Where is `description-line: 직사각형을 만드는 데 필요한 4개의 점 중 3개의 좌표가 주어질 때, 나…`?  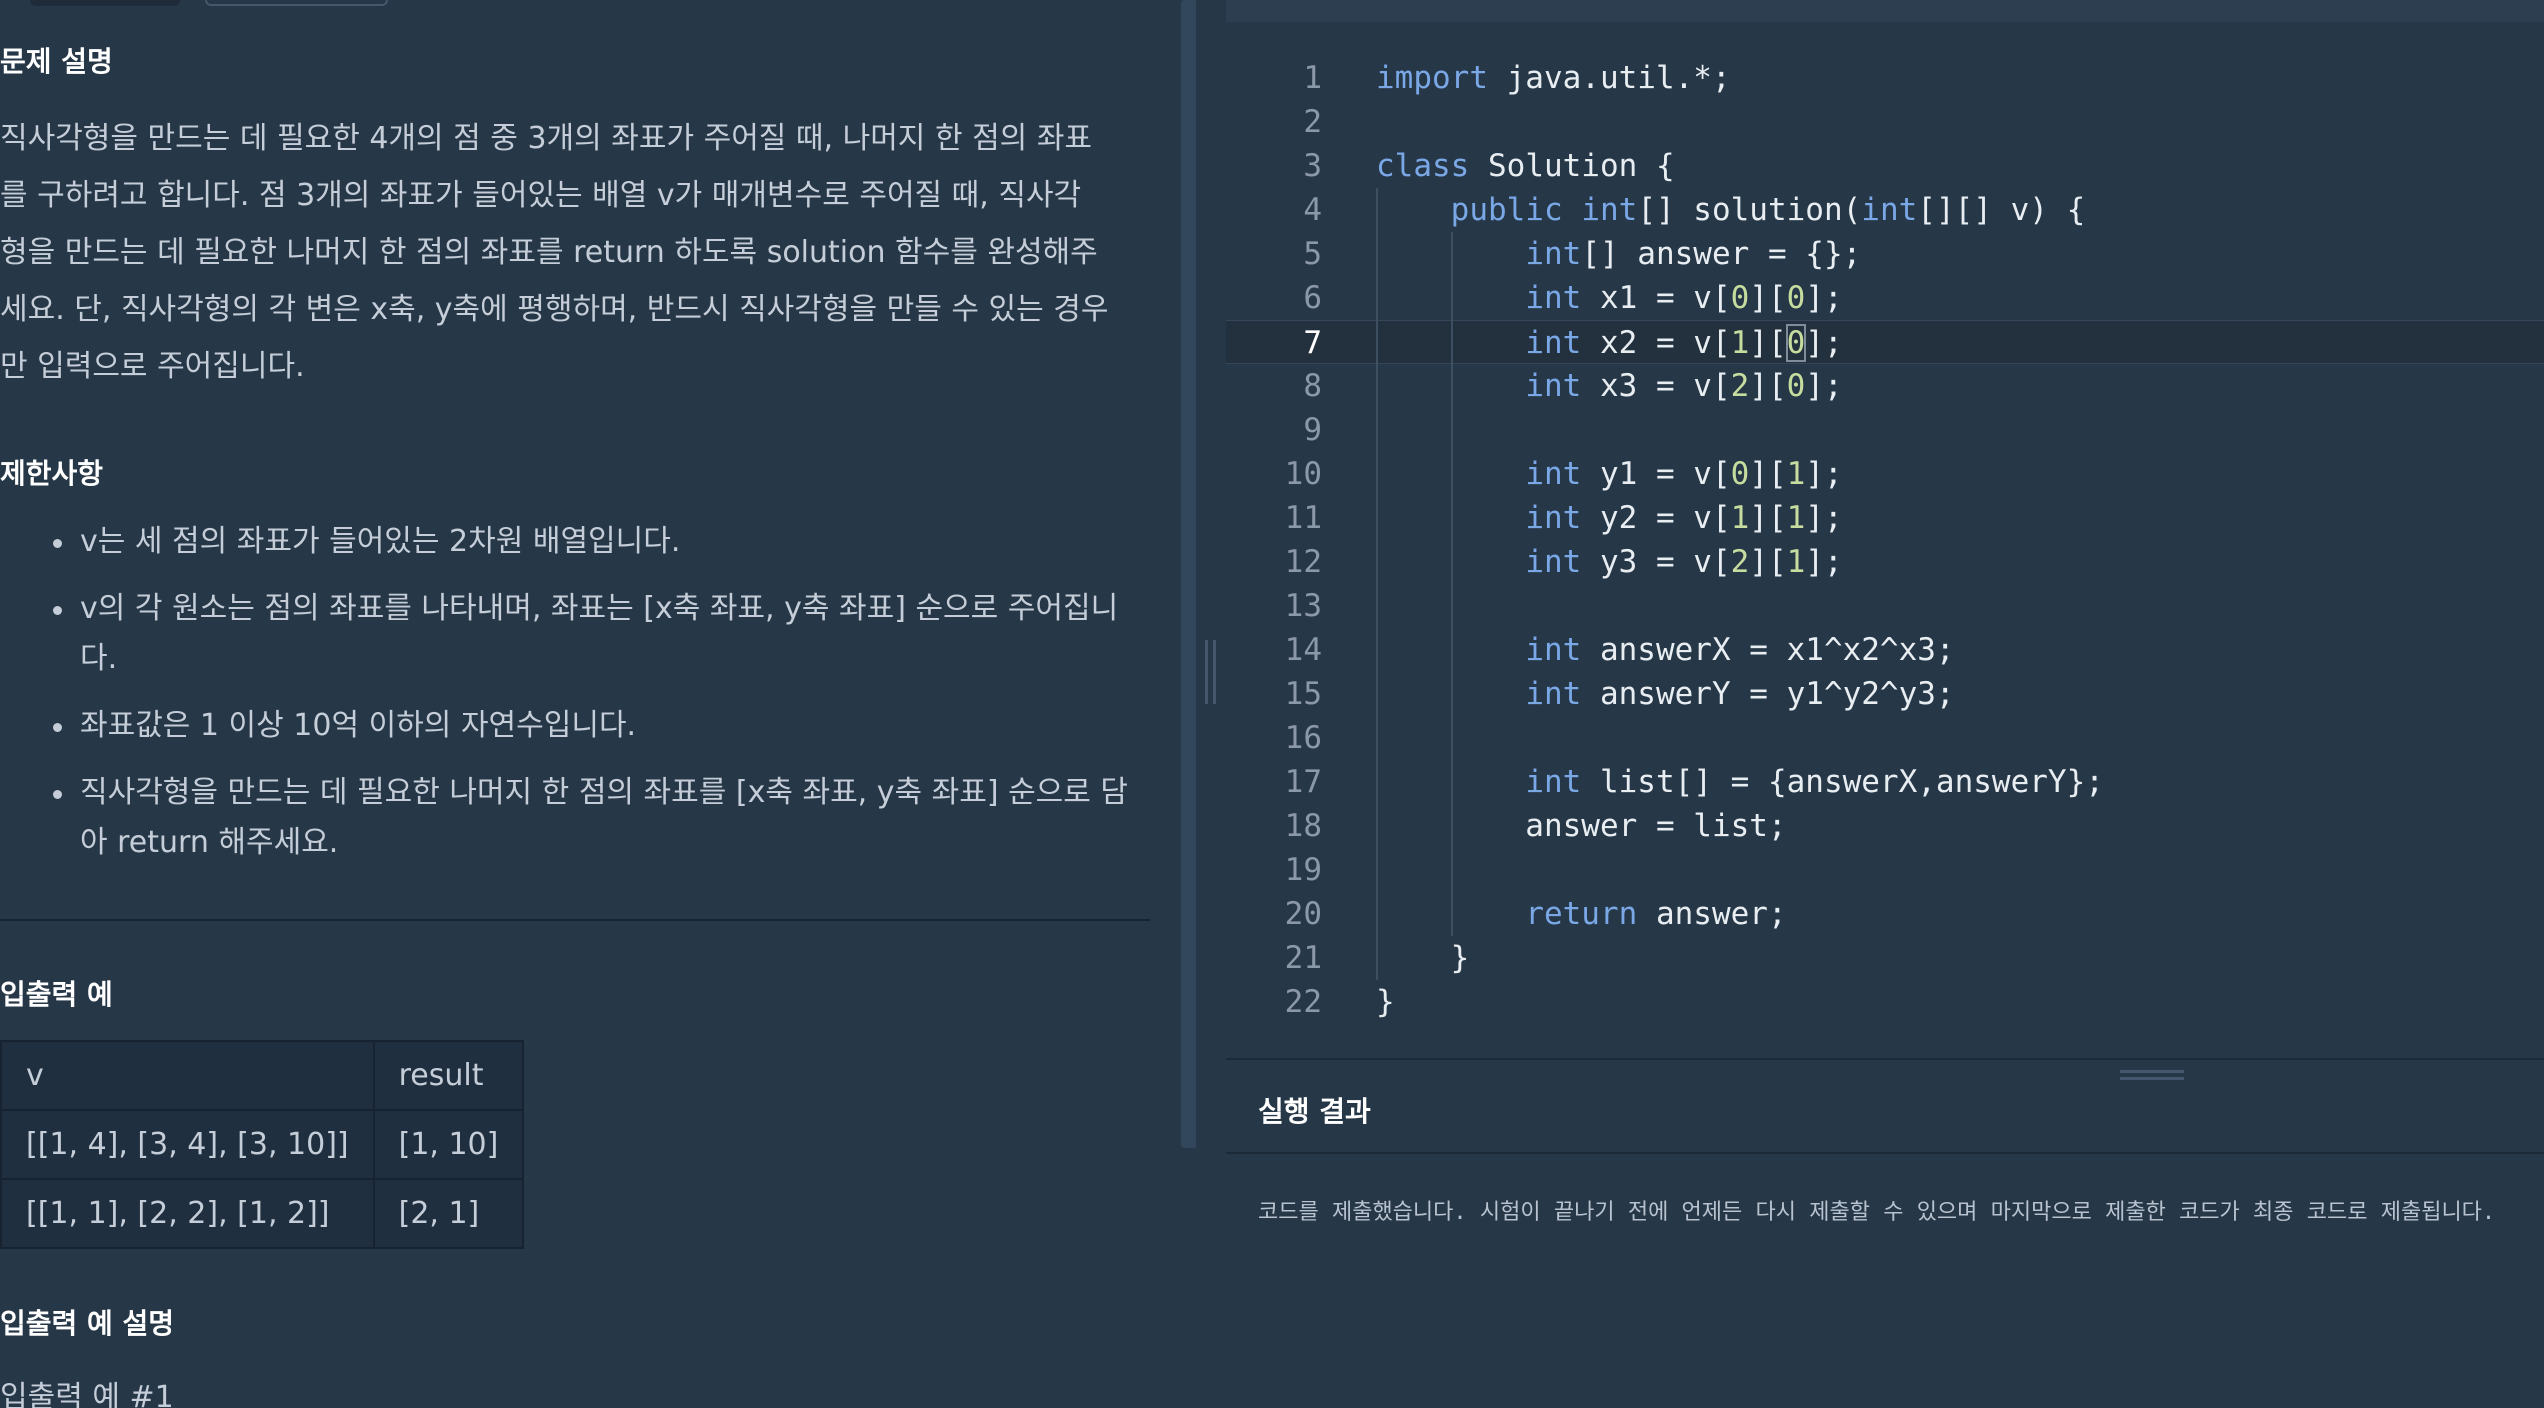
description-line: 직사각형을 만드는 데 필요한 4개의 점 중 3개의 좌표가 주어질 때, 나… is located at coordinates (546, 138).